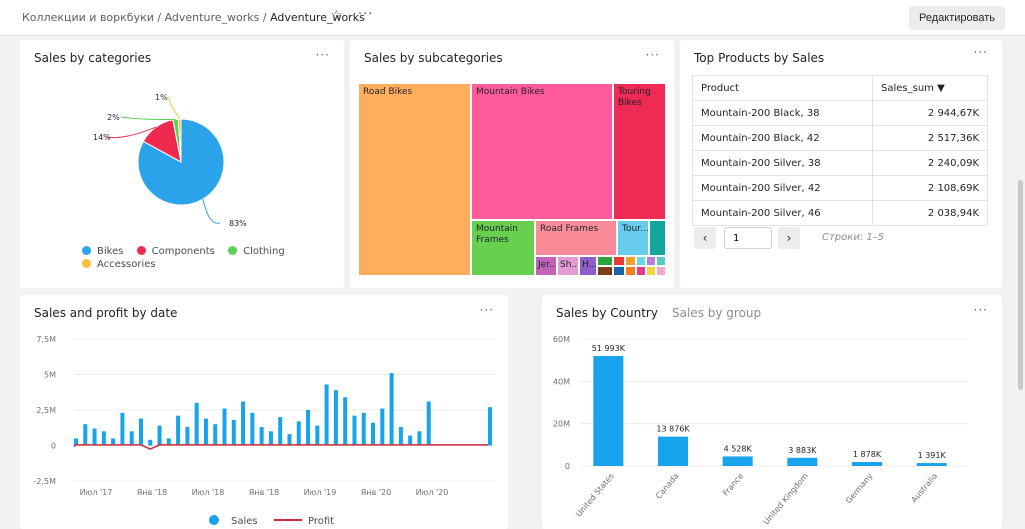 The image size is (1025, 529). What do you see at coordinates (705, 238) in the screenshot?
I see `prev-page-button: ‹` at bounding box center [705, 238].